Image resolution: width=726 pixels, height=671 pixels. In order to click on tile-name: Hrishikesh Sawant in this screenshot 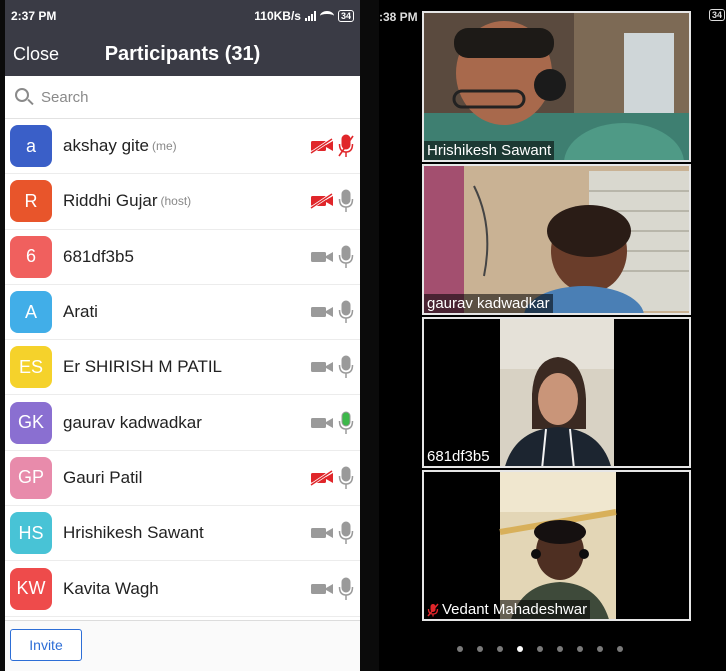, I will do `click(489, 150)`.